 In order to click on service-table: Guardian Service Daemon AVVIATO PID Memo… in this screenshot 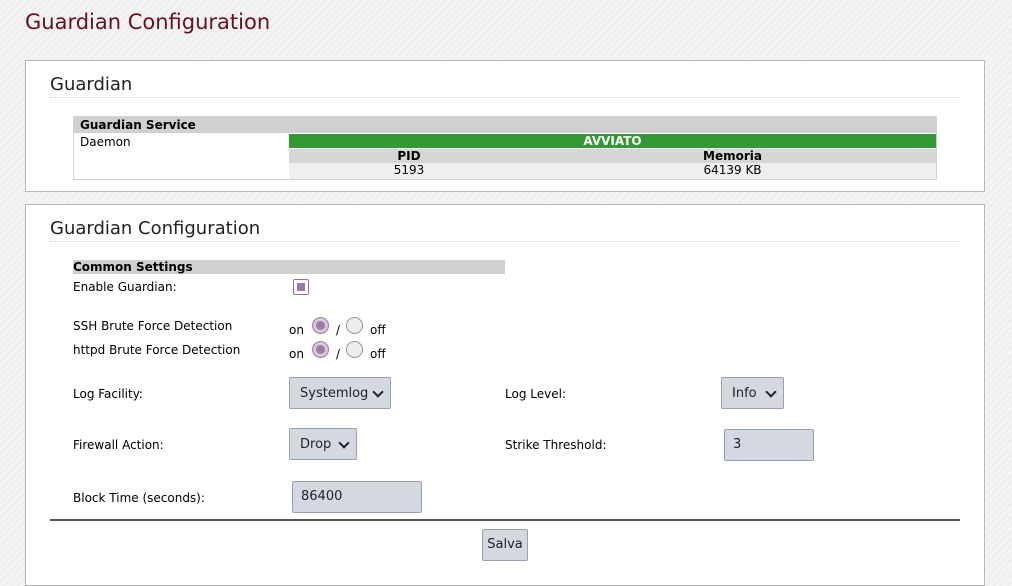, I will do `click(505, 148)`.